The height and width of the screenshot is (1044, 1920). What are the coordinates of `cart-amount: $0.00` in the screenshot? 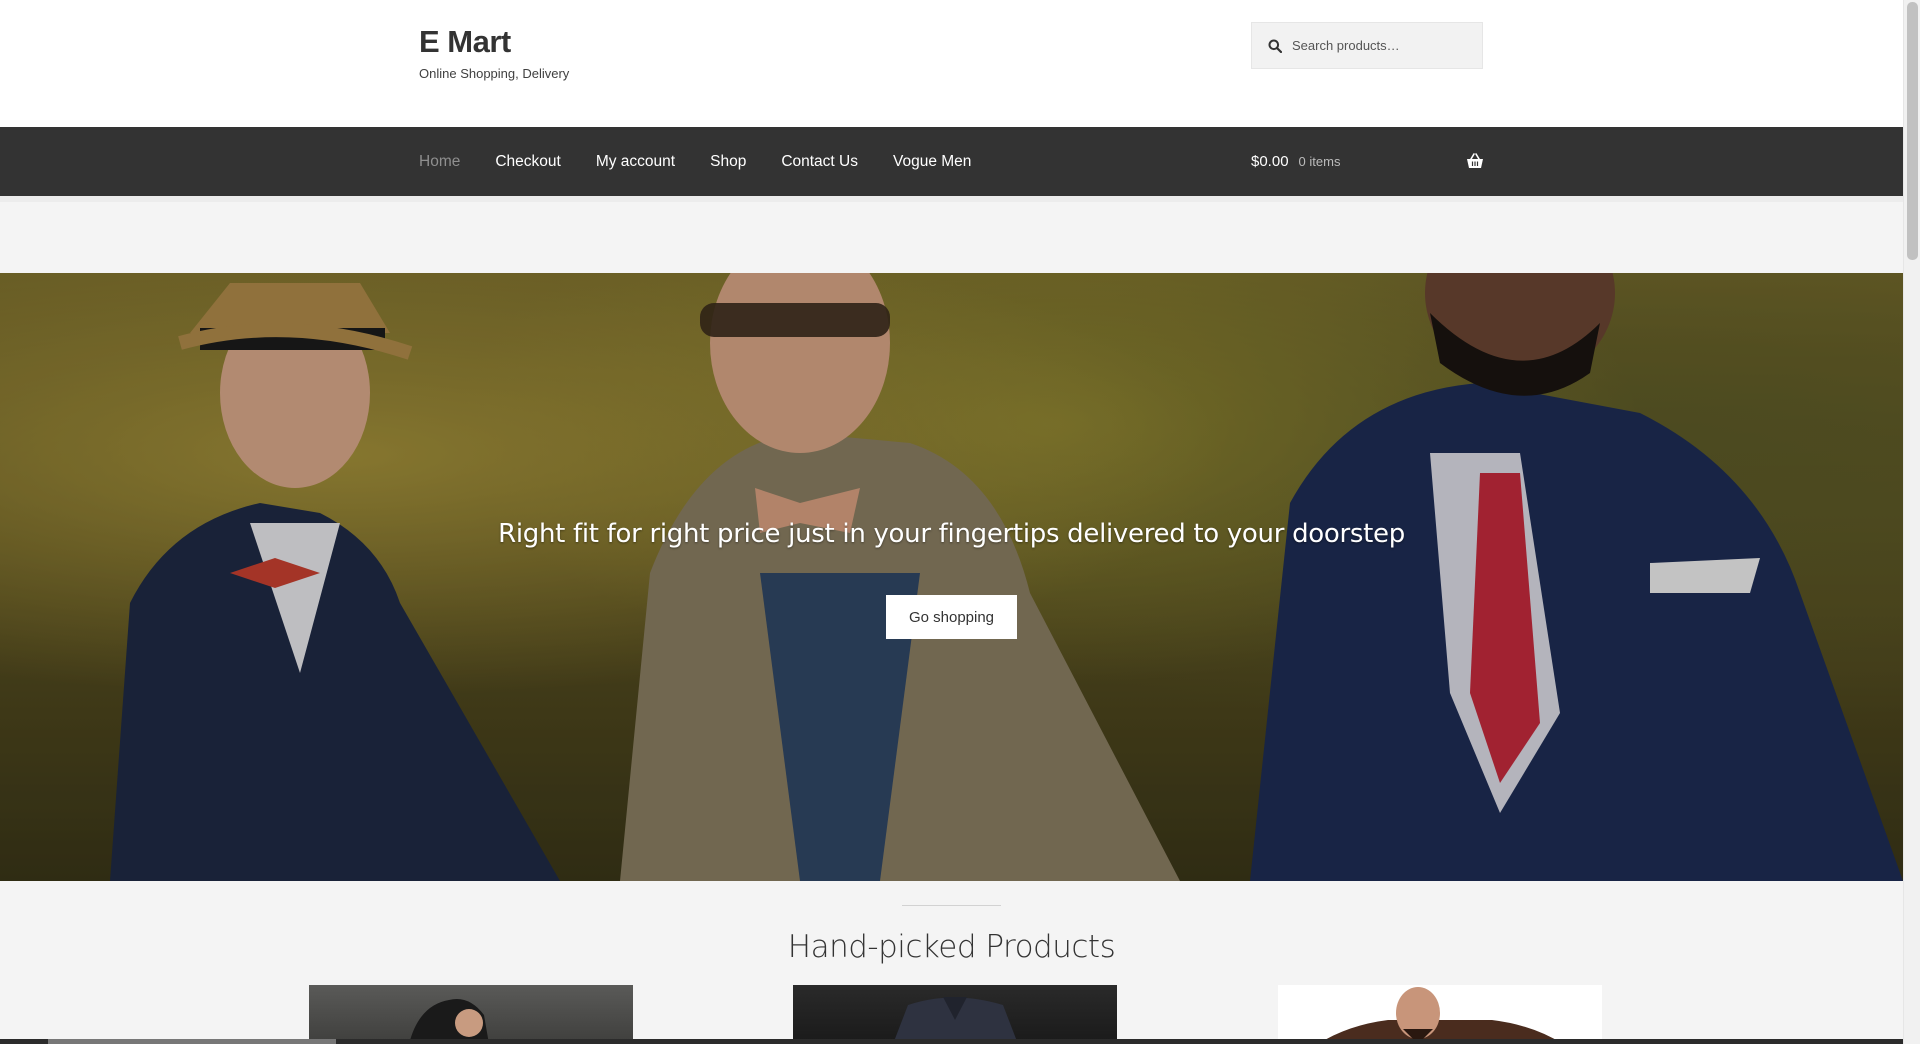 It's located at (1270, 161).